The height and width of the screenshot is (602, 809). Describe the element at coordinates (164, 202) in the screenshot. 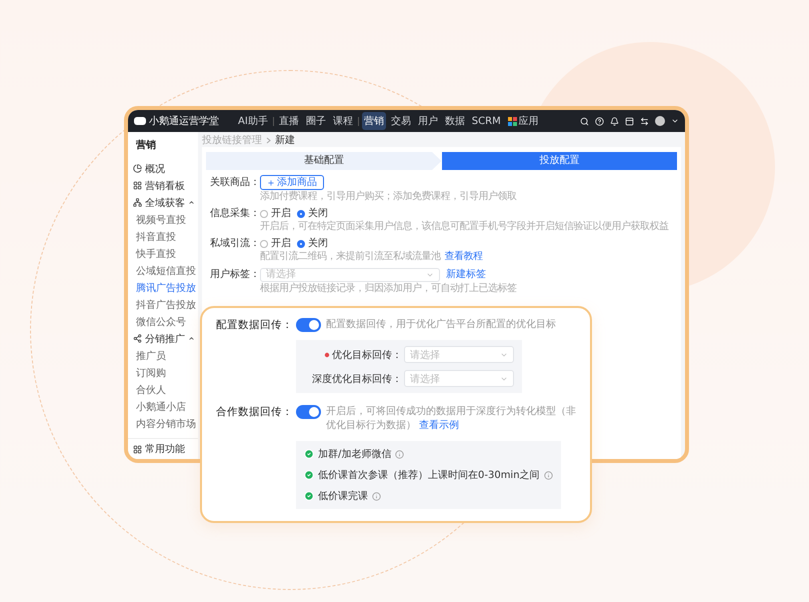

I see `sidebar-item: 全域获客` at that location.